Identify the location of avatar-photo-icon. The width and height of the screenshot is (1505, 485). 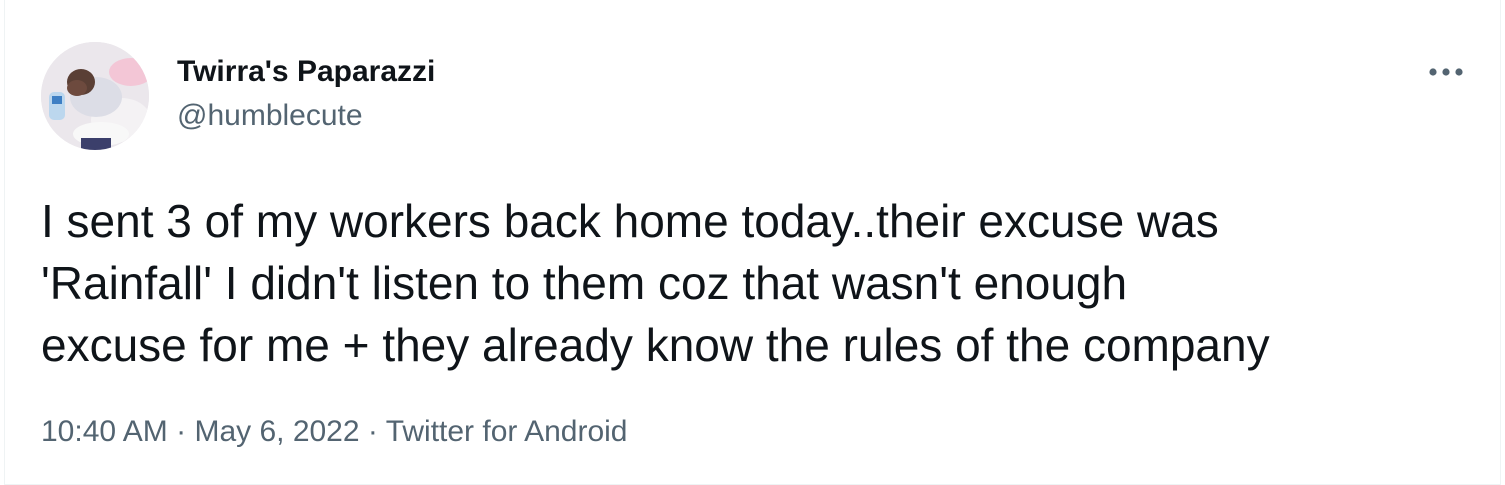
(95, 96).